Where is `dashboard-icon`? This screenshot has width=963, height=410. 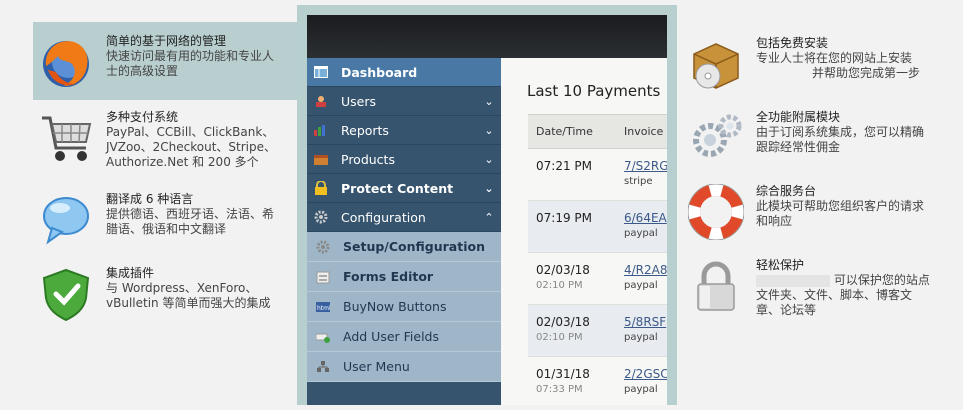 dashboard-icon is located at coordinates (321, 72).